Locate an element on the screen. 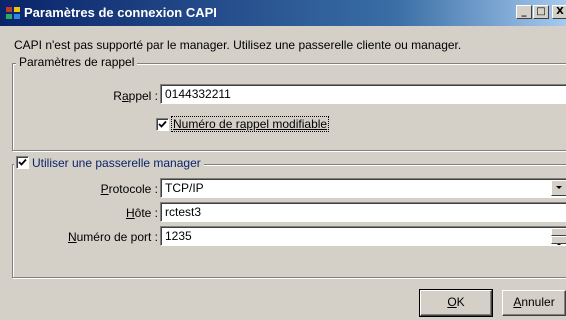  port-label: Numéro de port : is located at coordinates (112, 237).